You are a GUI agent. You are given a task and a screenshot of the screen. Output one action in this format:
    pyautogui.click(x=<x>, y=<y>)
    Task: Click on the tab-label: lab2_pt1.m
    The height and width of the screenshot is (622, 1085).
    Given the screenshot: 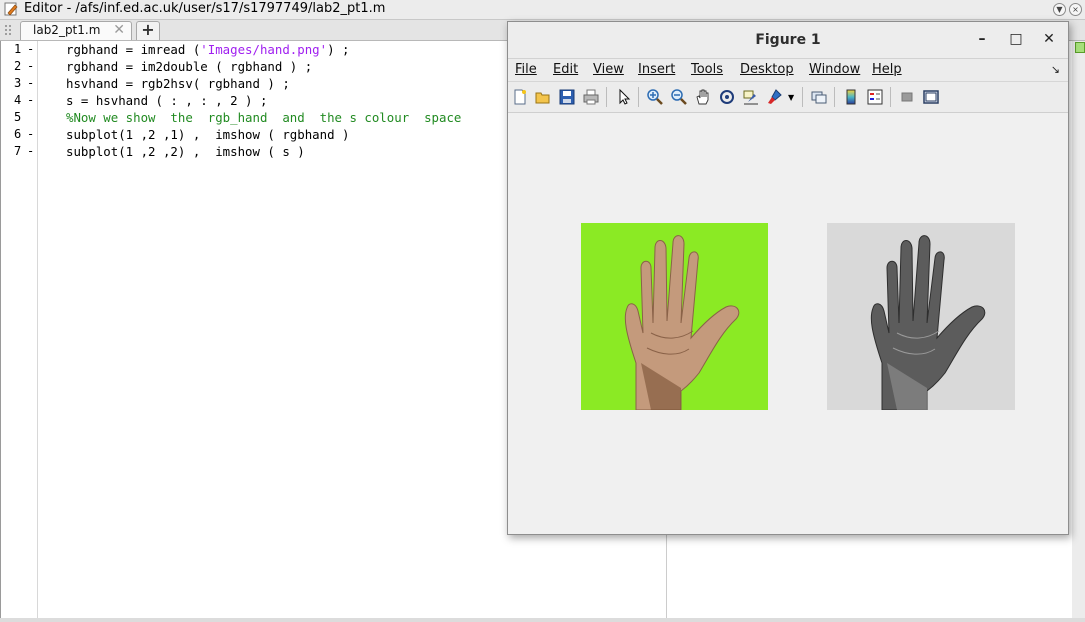 What is the action you would take?
    pyautogui.click(x=67, y=30)
    